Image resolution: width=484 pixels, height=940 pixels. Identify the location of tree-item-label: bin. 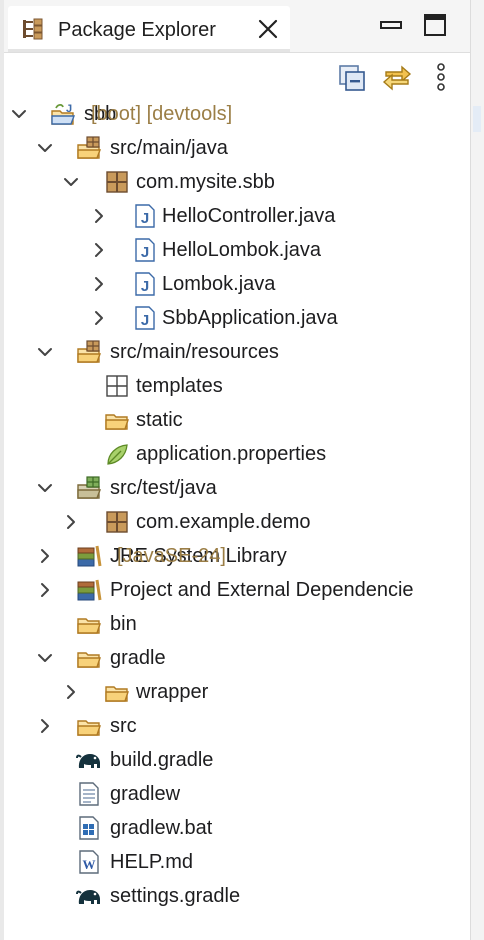
(123, 624).